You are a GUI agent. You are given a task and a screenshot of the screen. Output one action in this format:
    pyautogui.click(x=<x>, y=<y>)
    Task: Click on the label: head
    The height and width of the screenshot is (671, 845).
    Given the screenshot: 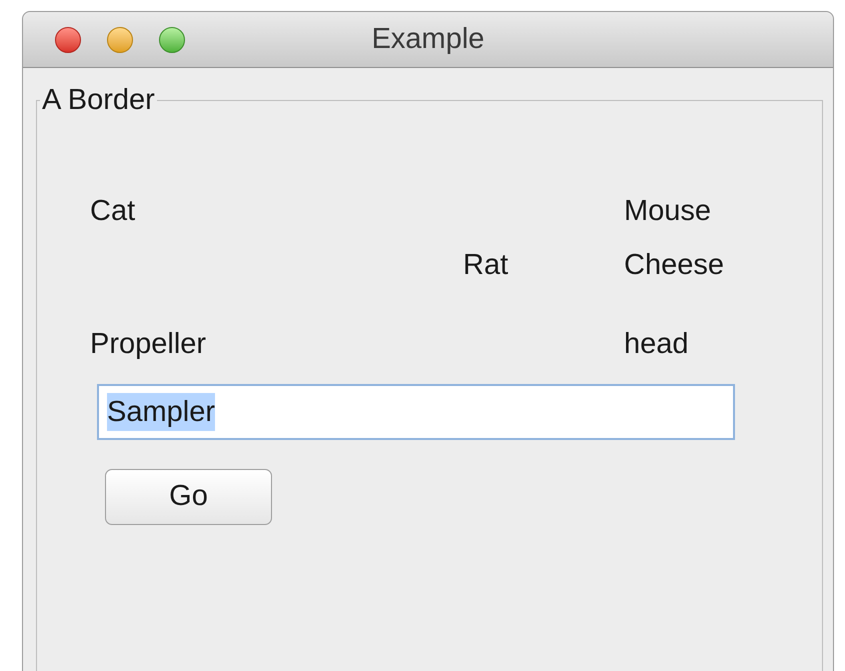 What is the action you would take?
    pyautogui.click(x=656, y=344)
    